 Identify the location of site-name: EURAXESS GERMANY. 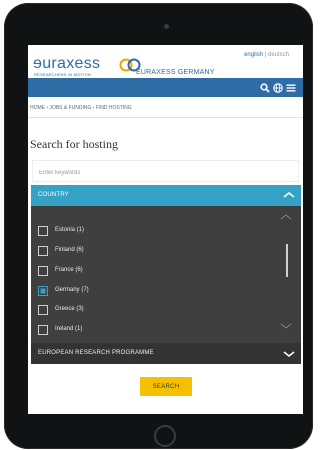
(175, 72).